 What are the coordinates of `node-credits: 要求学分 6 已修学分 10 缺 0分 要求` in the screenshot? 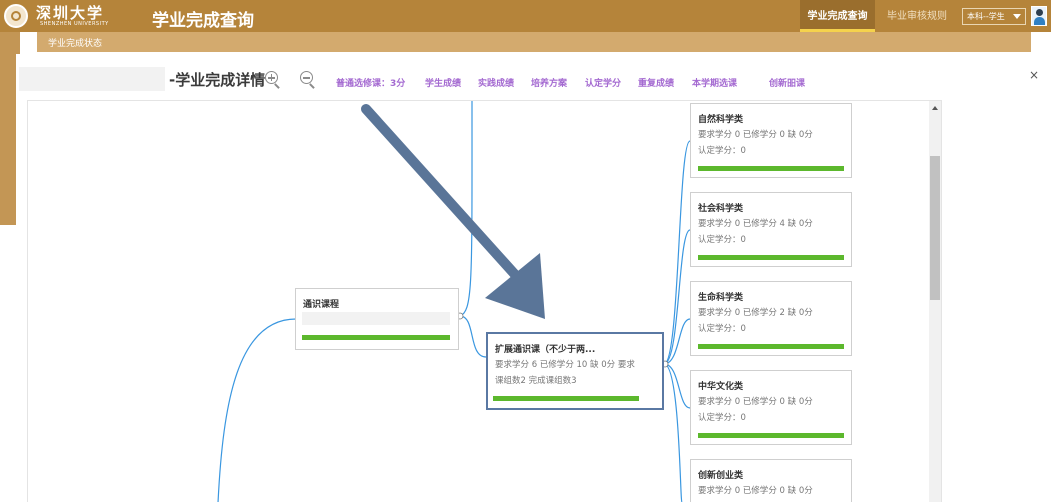 It's located at (565, 365).